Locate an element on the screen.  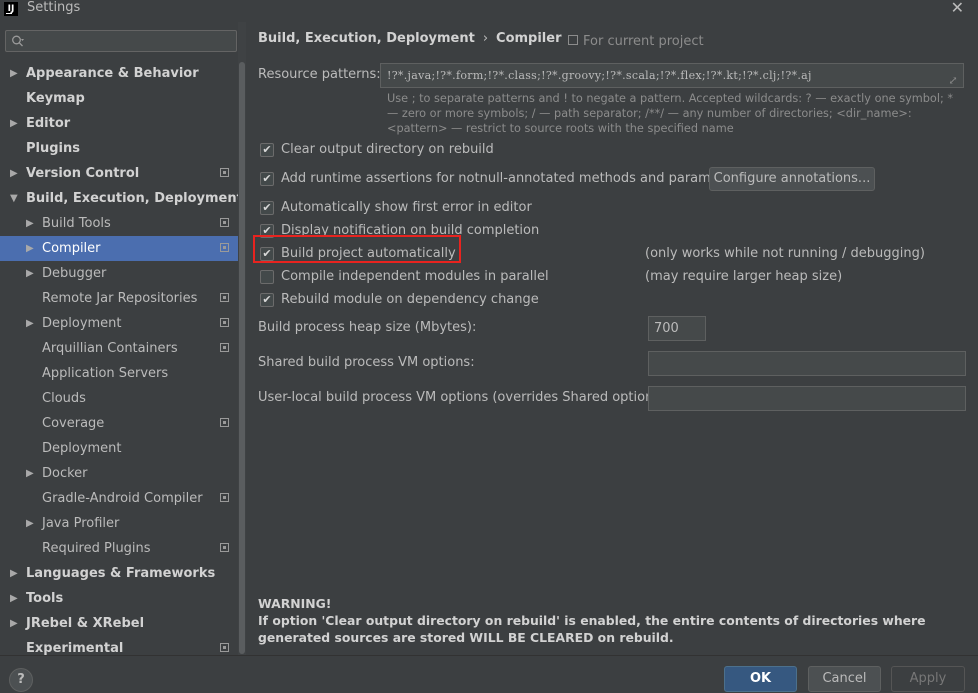
sidebar-item-arquillian-containers: Arquillian Containers is located at coordinates (119, 348).